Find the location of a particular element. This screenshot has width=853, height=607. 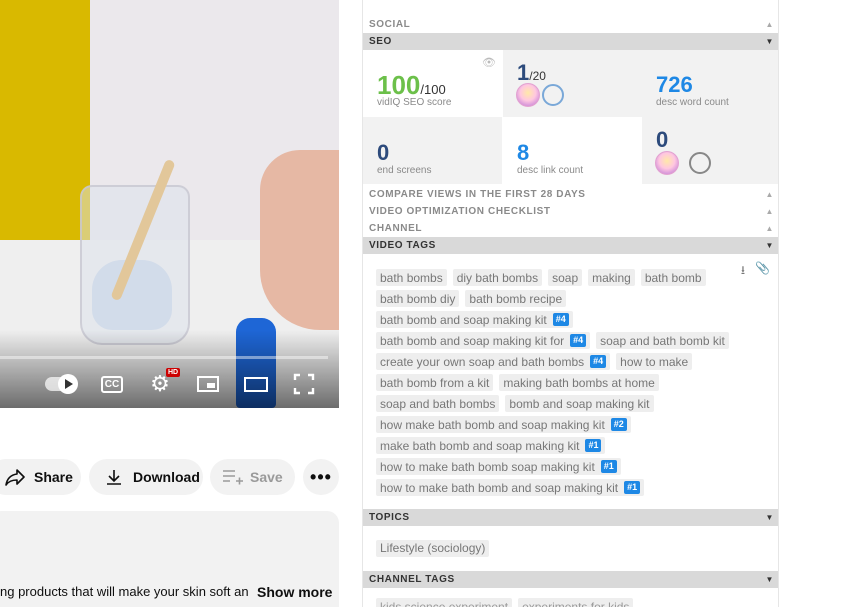

tag-row: bath bomb diy bath bomb recipe is located at coordinates (559, 298).